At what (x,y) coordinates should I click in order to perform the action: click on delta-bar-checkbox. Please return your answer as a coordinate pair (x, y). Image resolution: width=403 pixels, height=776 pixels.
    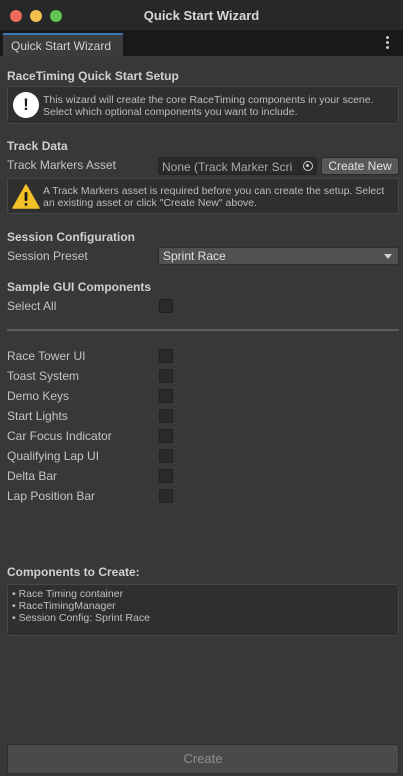
    Looking at the image, I should click on (166, 476).